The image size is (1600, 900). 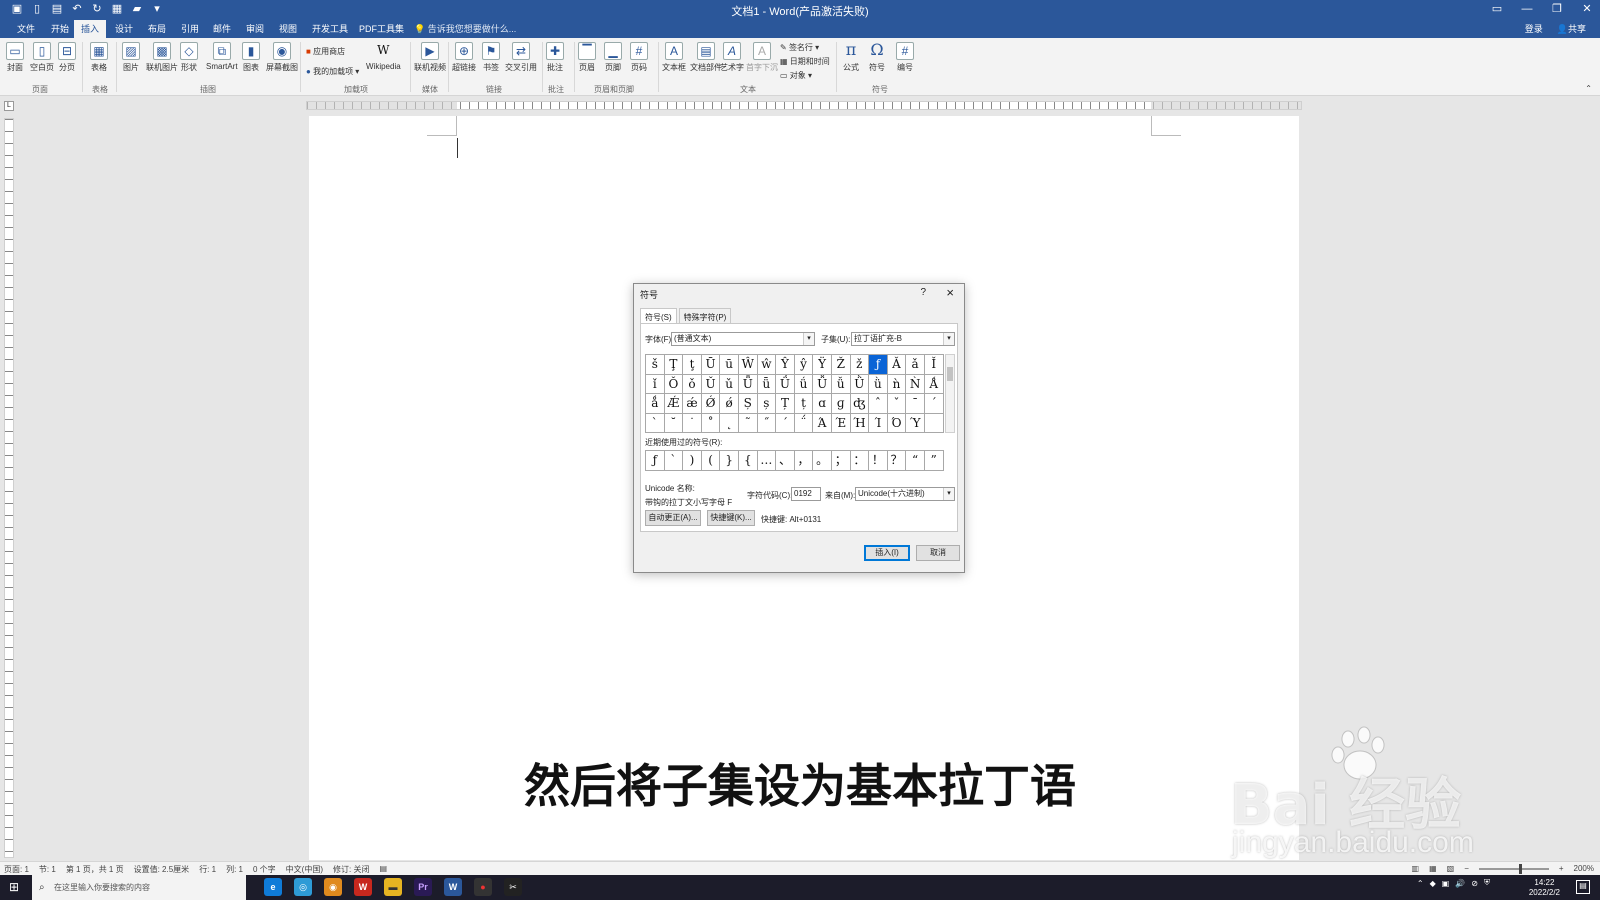 What do you see at coordinates (692, 404) in the screenshot?
I see `symbol-cell: ǽ` at bounding box center [692, 404].